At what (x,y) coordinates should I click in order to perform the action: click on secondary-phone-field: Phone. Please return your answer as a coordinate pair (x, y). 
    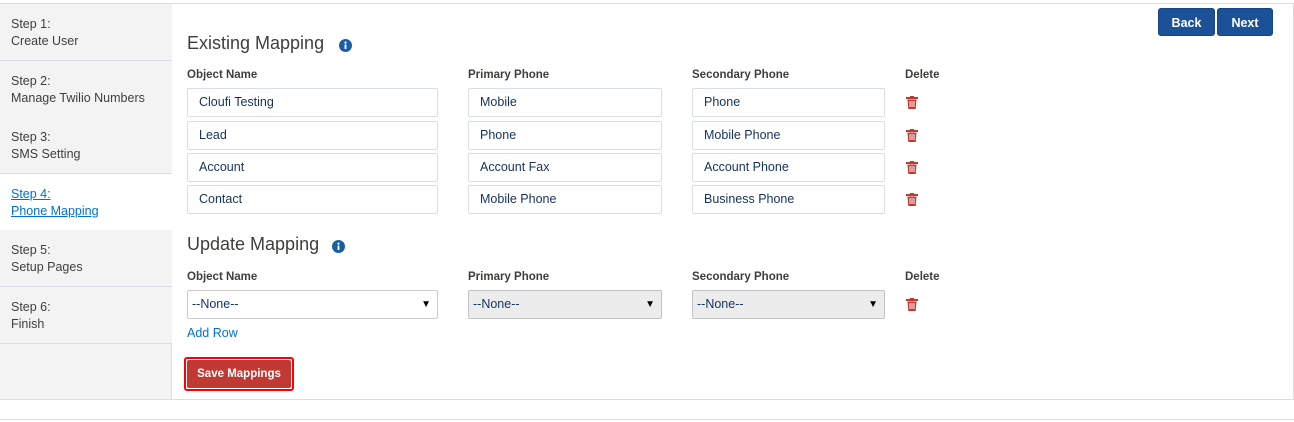
    Looking at the image, I should click on (788, 102).